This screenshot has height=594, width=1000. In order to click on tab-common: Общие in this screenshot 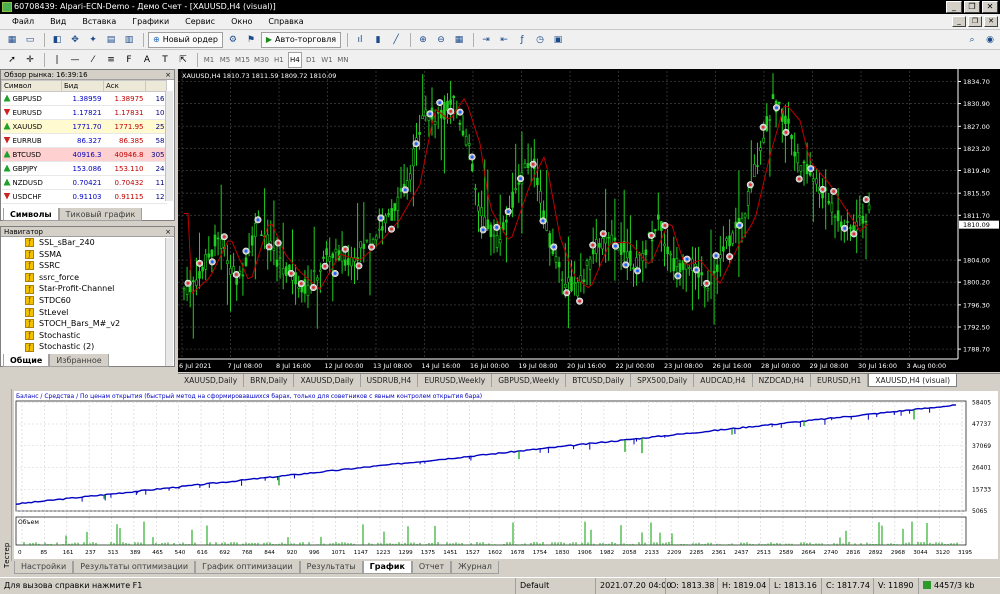, I will do `click(26, 360)`.